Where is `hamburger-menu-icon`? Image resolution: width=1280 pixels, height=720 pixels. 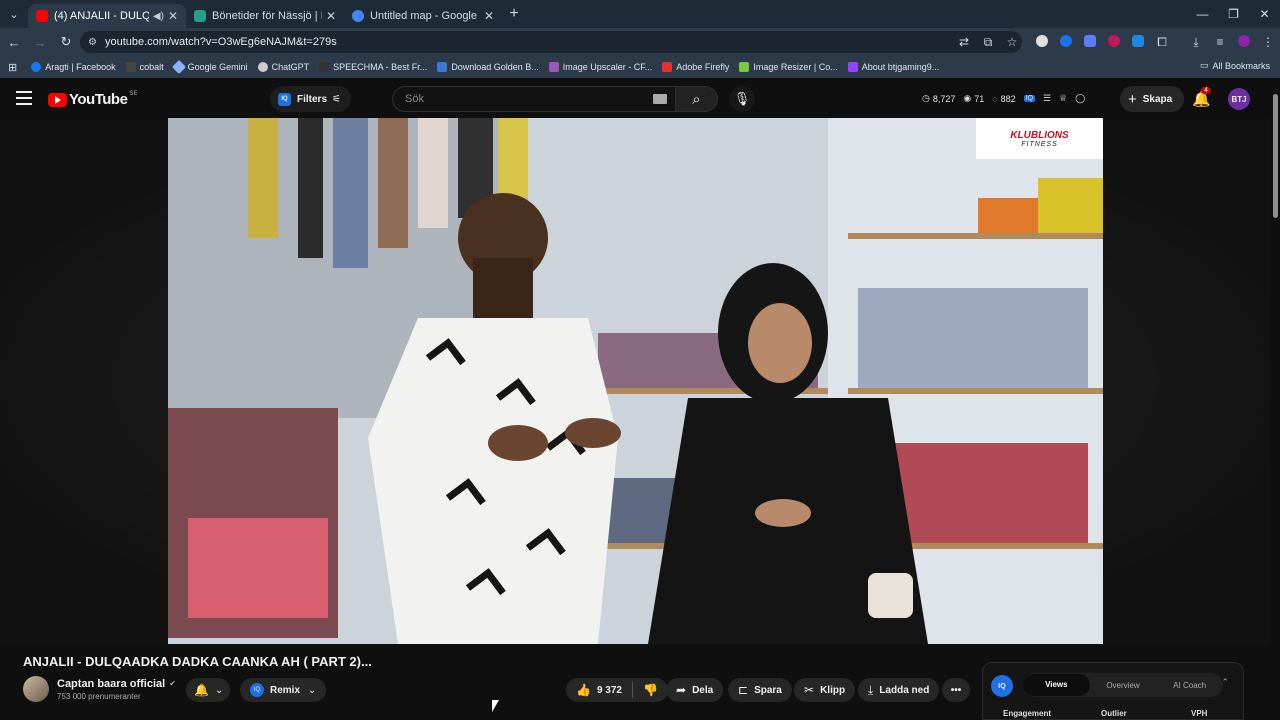 hamburger-menu-icon is located at coordinates (24, 98).